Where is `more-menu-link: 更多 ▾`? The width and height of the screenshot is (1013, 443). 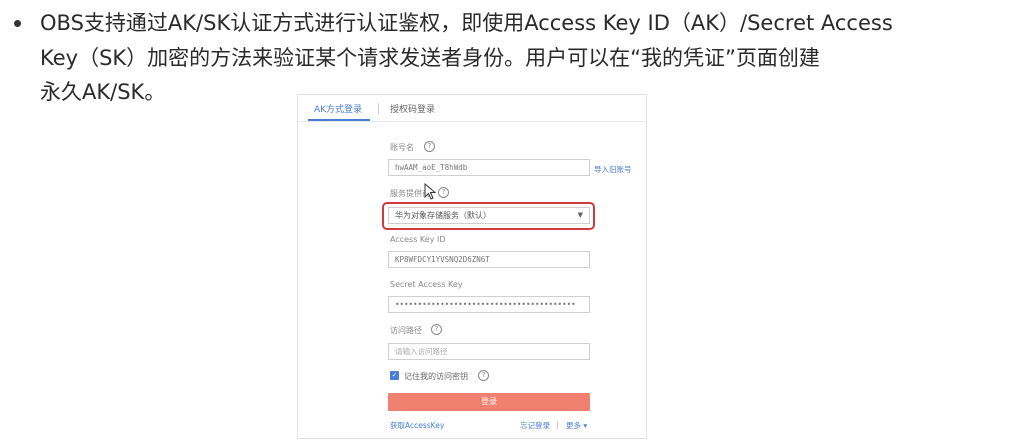
more-menu-link: 更多 ▾ is located at coordinates (576, 425).